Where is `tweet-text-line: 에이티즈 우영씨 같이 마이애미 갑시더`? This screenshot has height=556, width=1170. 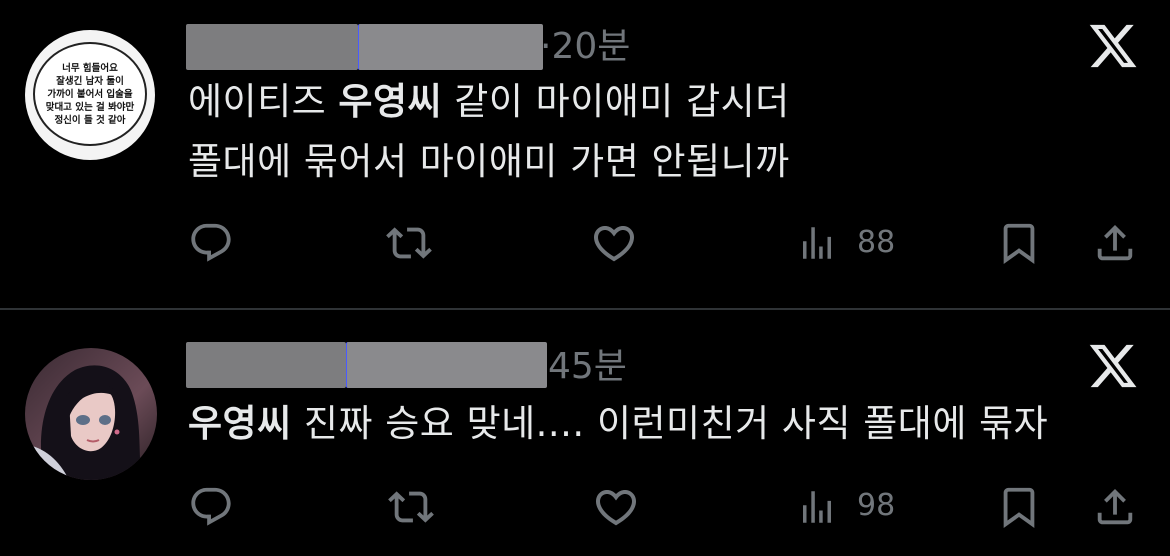
tweet-text-line: 에이티즈 우영씨 같이 마이애미 갑시더 is located at coordinates (489, 102).